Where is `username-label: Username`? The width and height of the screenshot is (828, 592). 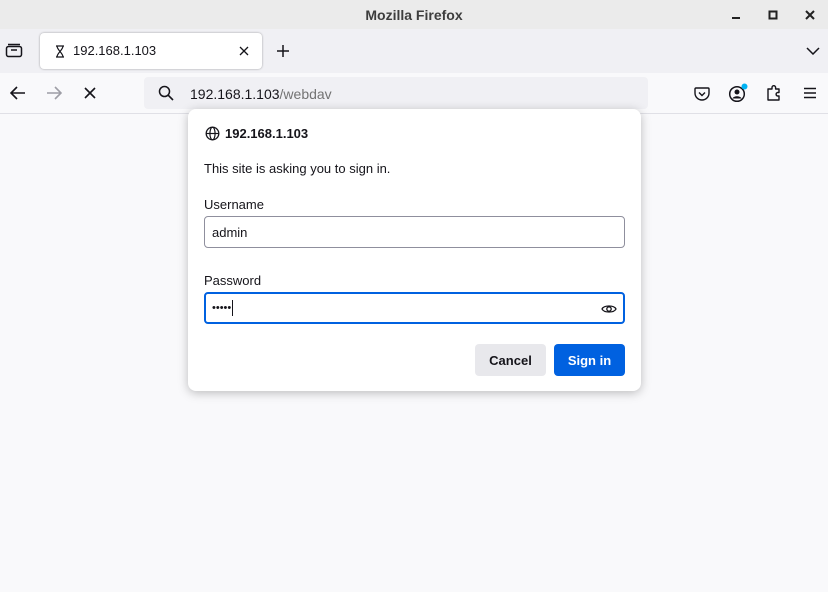
username-label: Username is located at coordinates (234, 204).